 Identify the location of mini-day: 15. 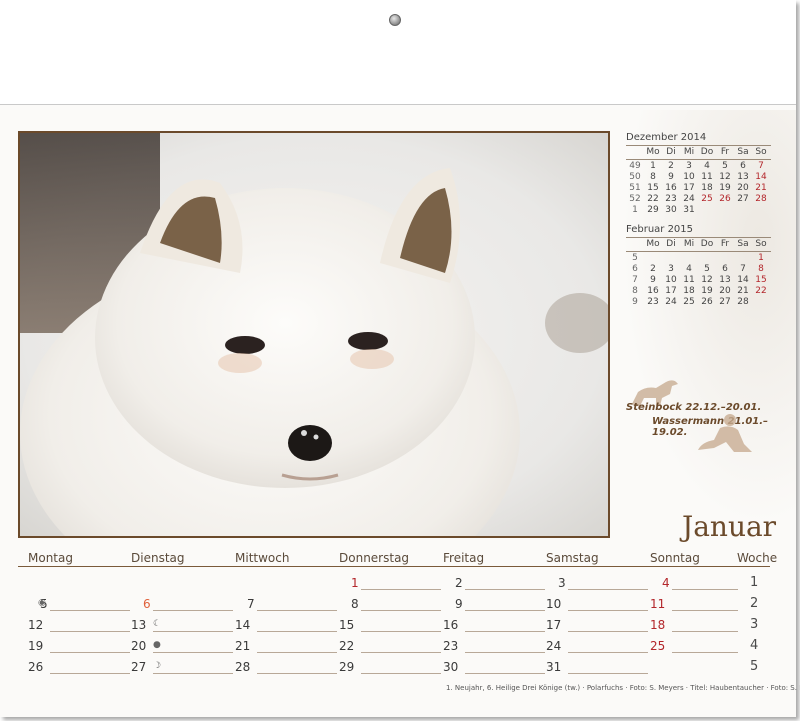
(653, 188).